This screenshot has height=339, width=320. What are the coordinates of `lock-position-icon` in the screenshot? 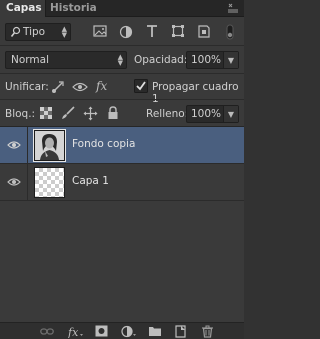 It's located at (91, 114).